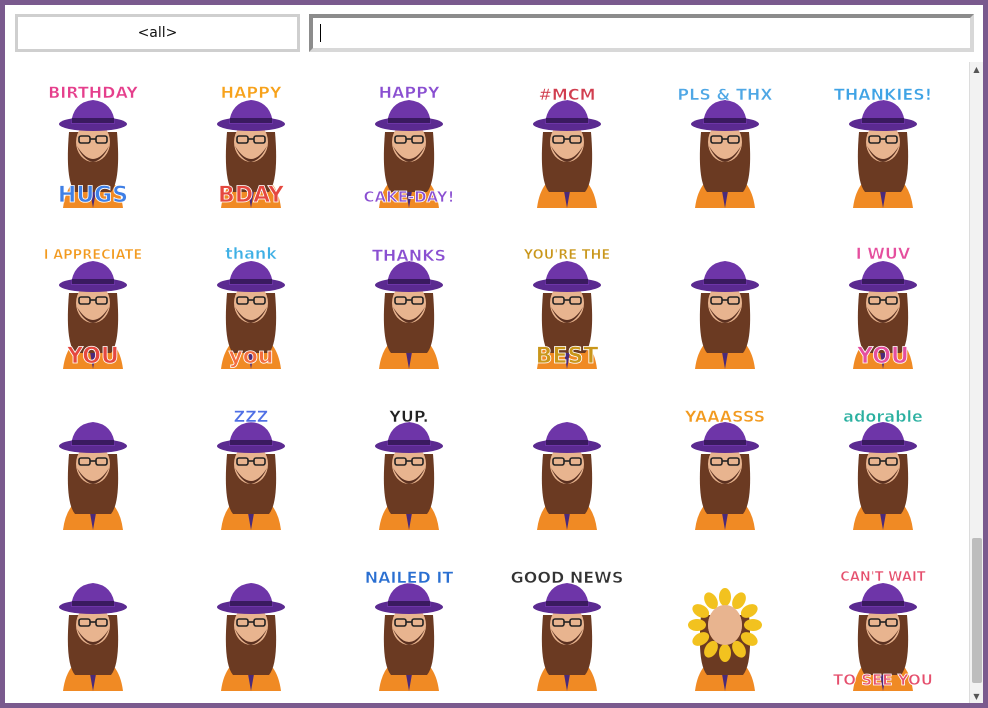 Image resolution: width=988 pixels, height=708 pixels. Describe the element at coordinates (408, 307) in the screenshot. I see `sticker-image: THANKS` at that location.